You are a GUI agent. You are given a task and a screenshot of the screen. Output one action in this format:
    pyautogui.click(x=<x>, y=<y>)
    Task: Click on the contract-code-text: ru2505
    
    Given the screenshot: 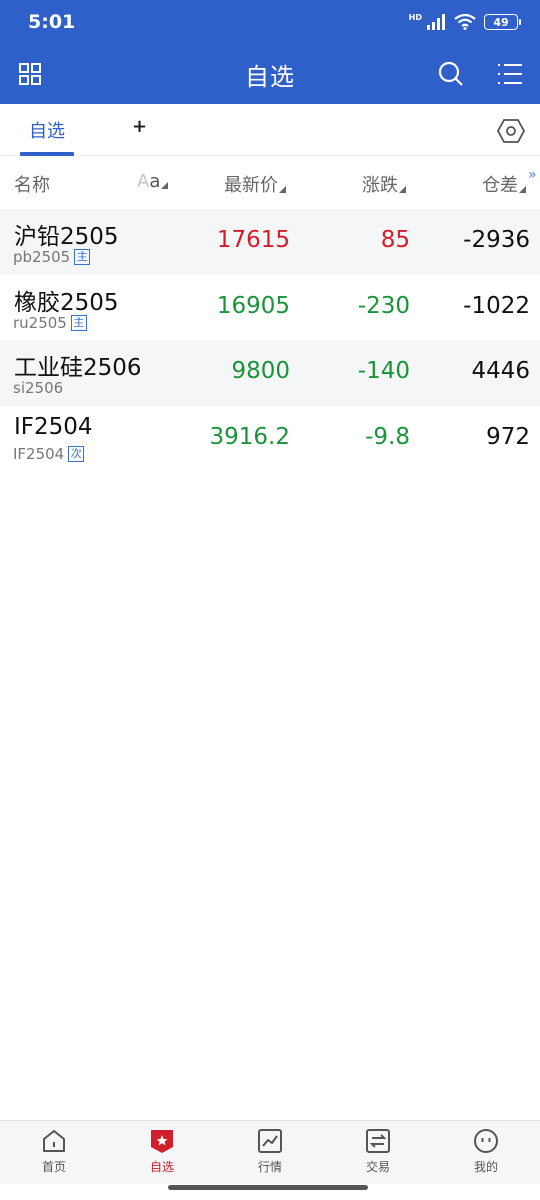 What is the action you would take?
    pyautogui.click(x=40, y=322)
    